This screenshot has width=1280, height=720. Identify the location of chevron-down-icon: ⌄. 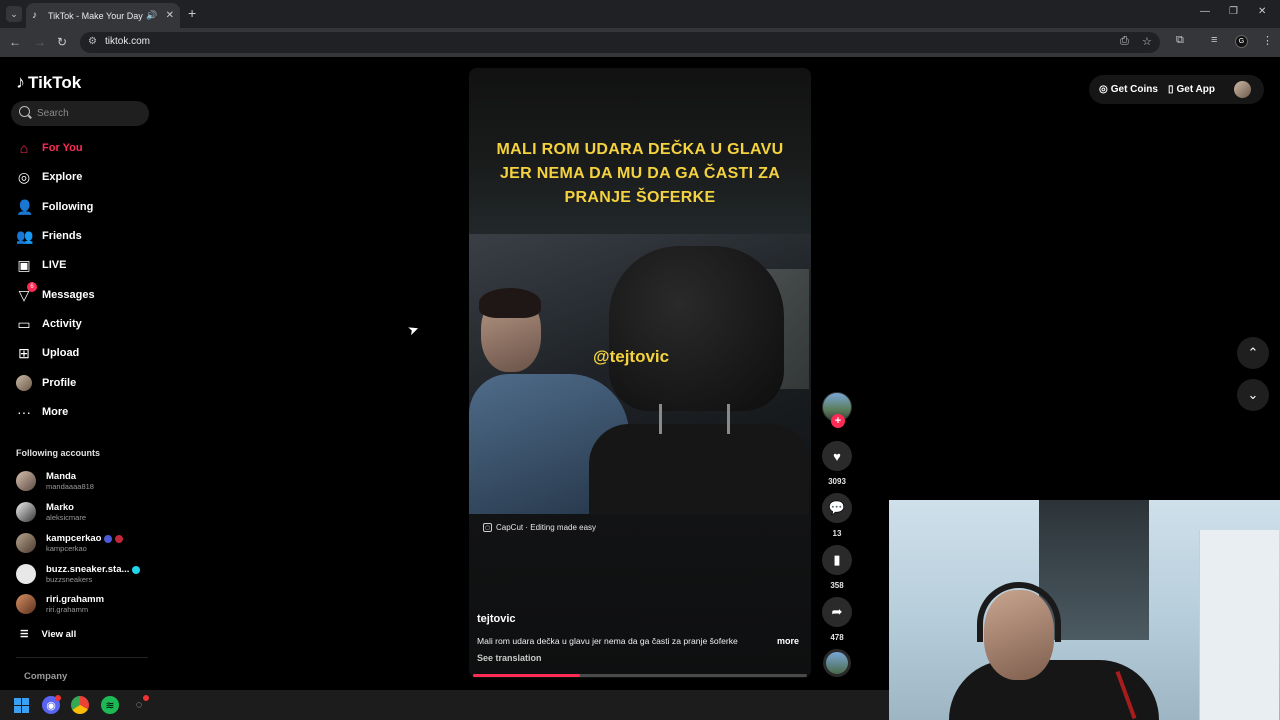
(1253, 394).